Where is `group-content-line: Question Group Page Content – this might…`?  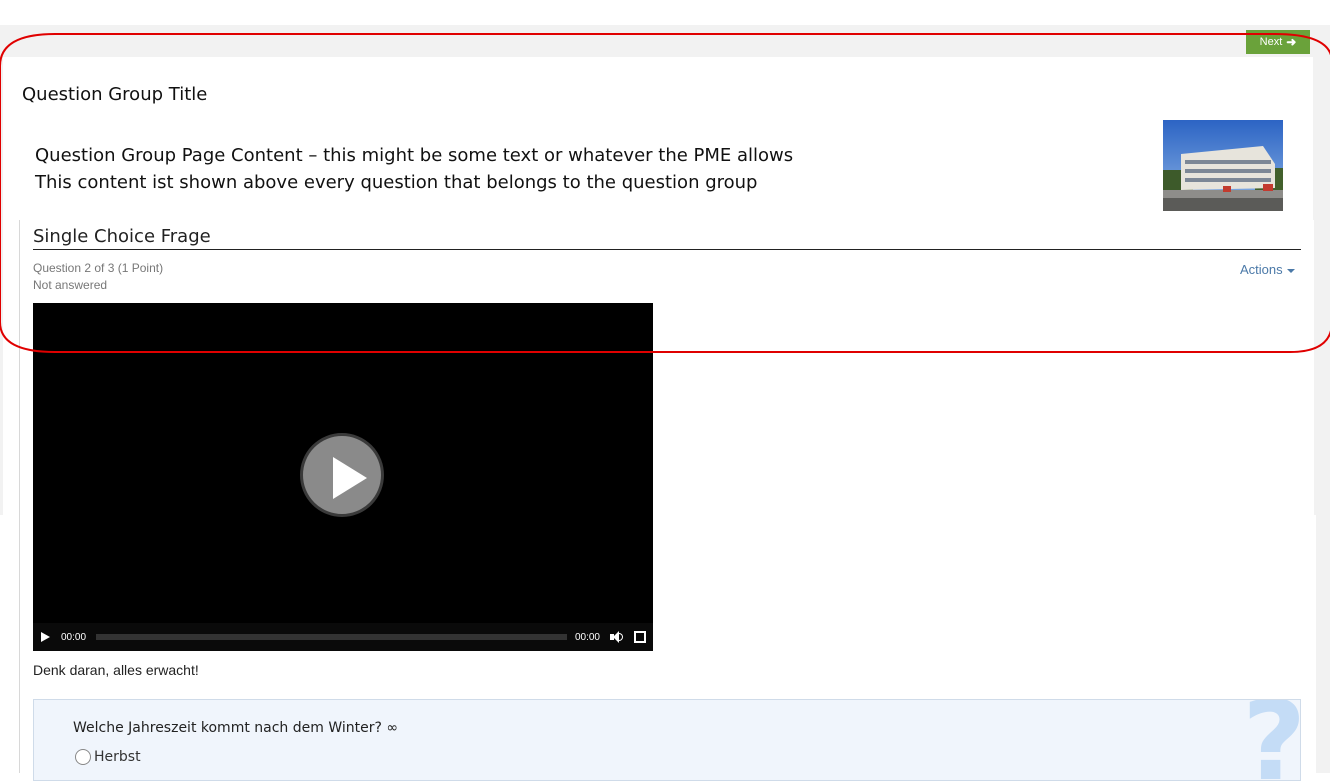 group-content-line: Question Group Page Content – this might… is located at coordinates (414, 155).